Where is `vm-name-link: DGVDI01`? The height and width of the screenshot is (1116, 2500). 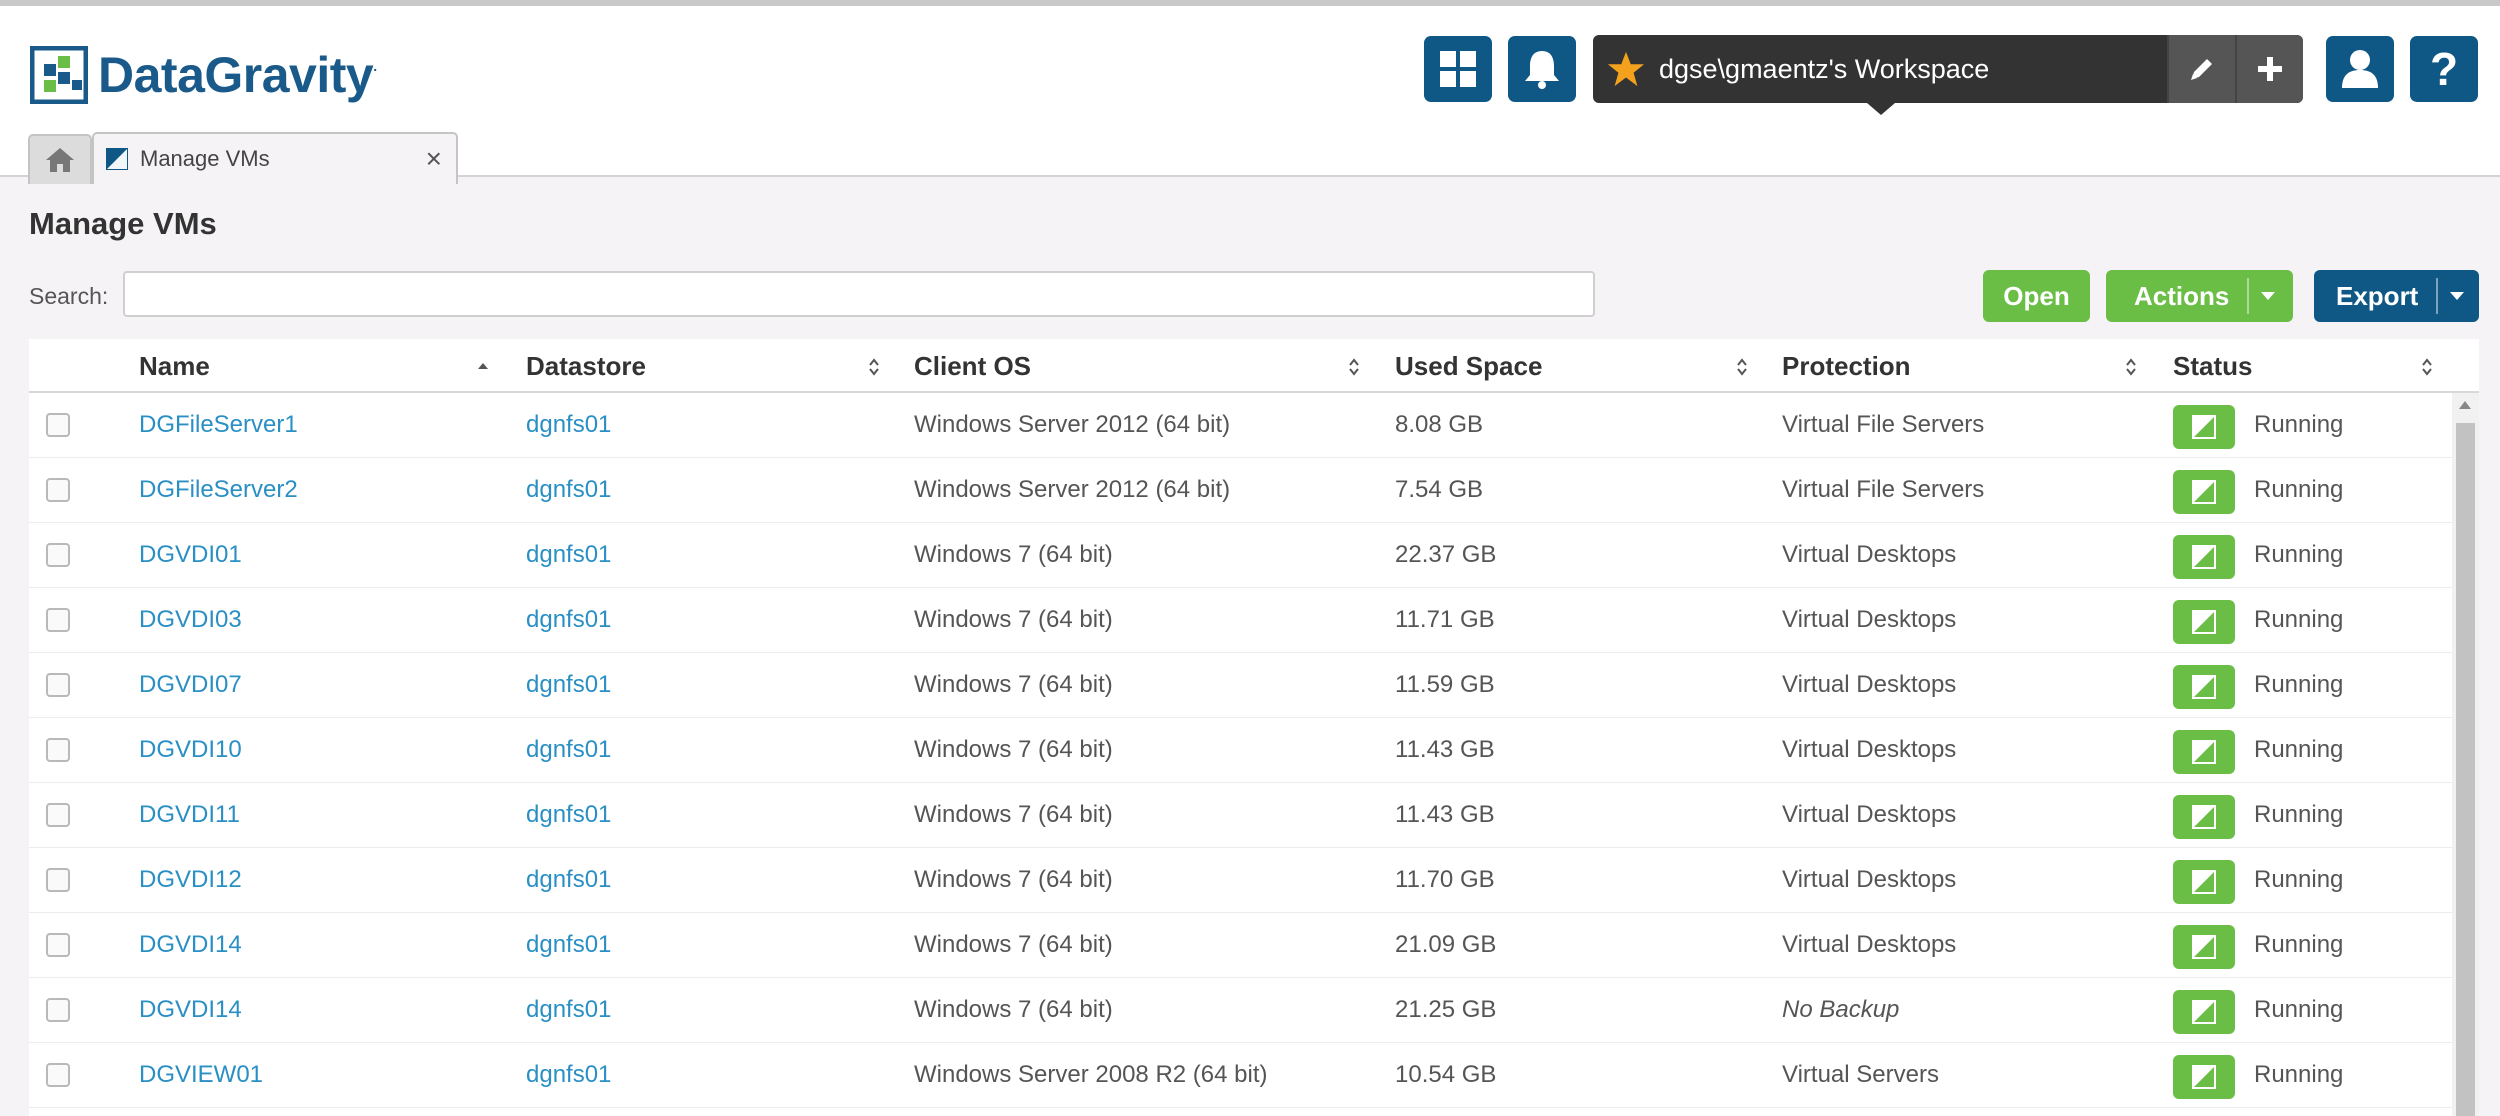 vm-name-link: DGVDI01 is located at coordinates (190, 555).